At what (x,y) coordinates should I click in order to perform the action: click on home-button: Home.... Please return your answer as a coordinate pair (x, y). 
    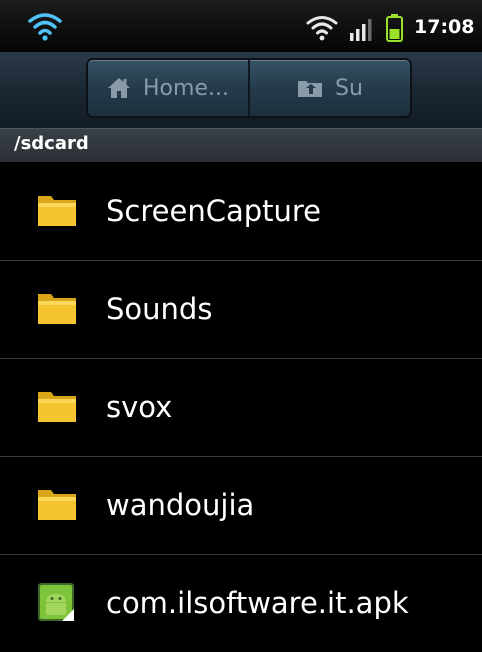
    Looking at the image, I should click on (168, 88).